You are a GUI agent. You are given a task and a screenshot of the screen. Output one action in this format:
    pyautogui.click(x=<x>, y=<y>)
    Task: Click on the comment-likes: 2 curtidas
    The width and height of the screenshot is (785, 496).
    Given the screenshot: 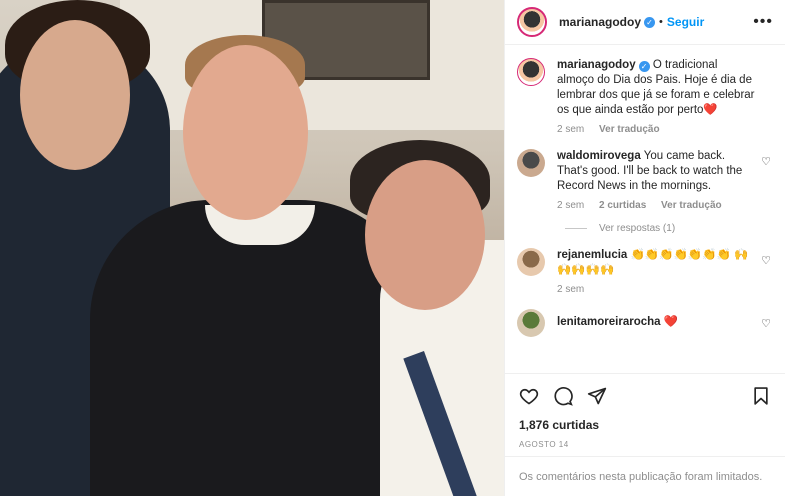 What is the action you would take?
    pyautogui.click(x=622, y=205)
    